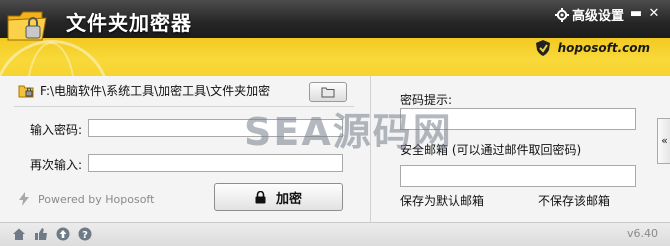 The width and height of the screenshot is (670, 246). I want to click on powered-by: Powered by Hoposoft, so click(86, 199).